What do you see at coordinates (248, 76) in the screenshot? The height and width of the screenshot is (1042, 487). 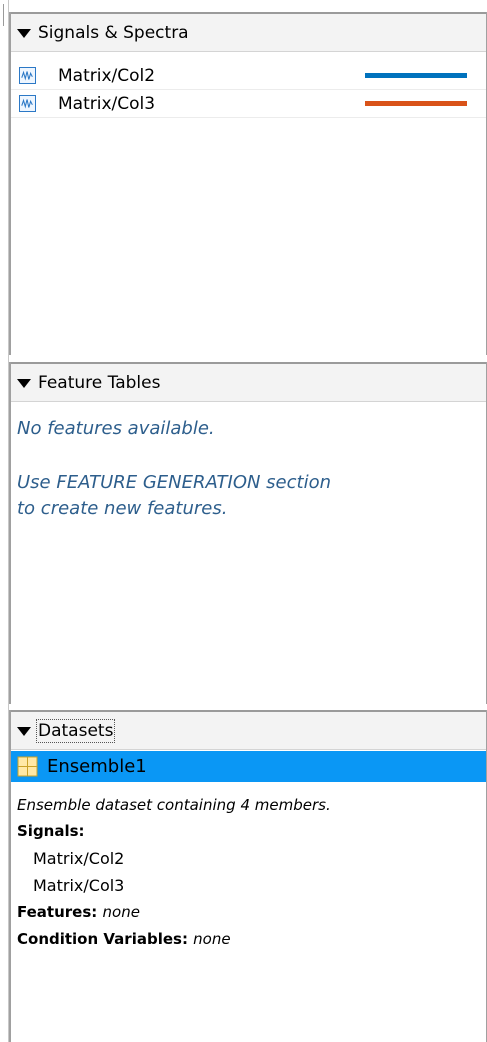 I see `signal-row-col2: Matrix/Col2` at bounding box center [248, 76].